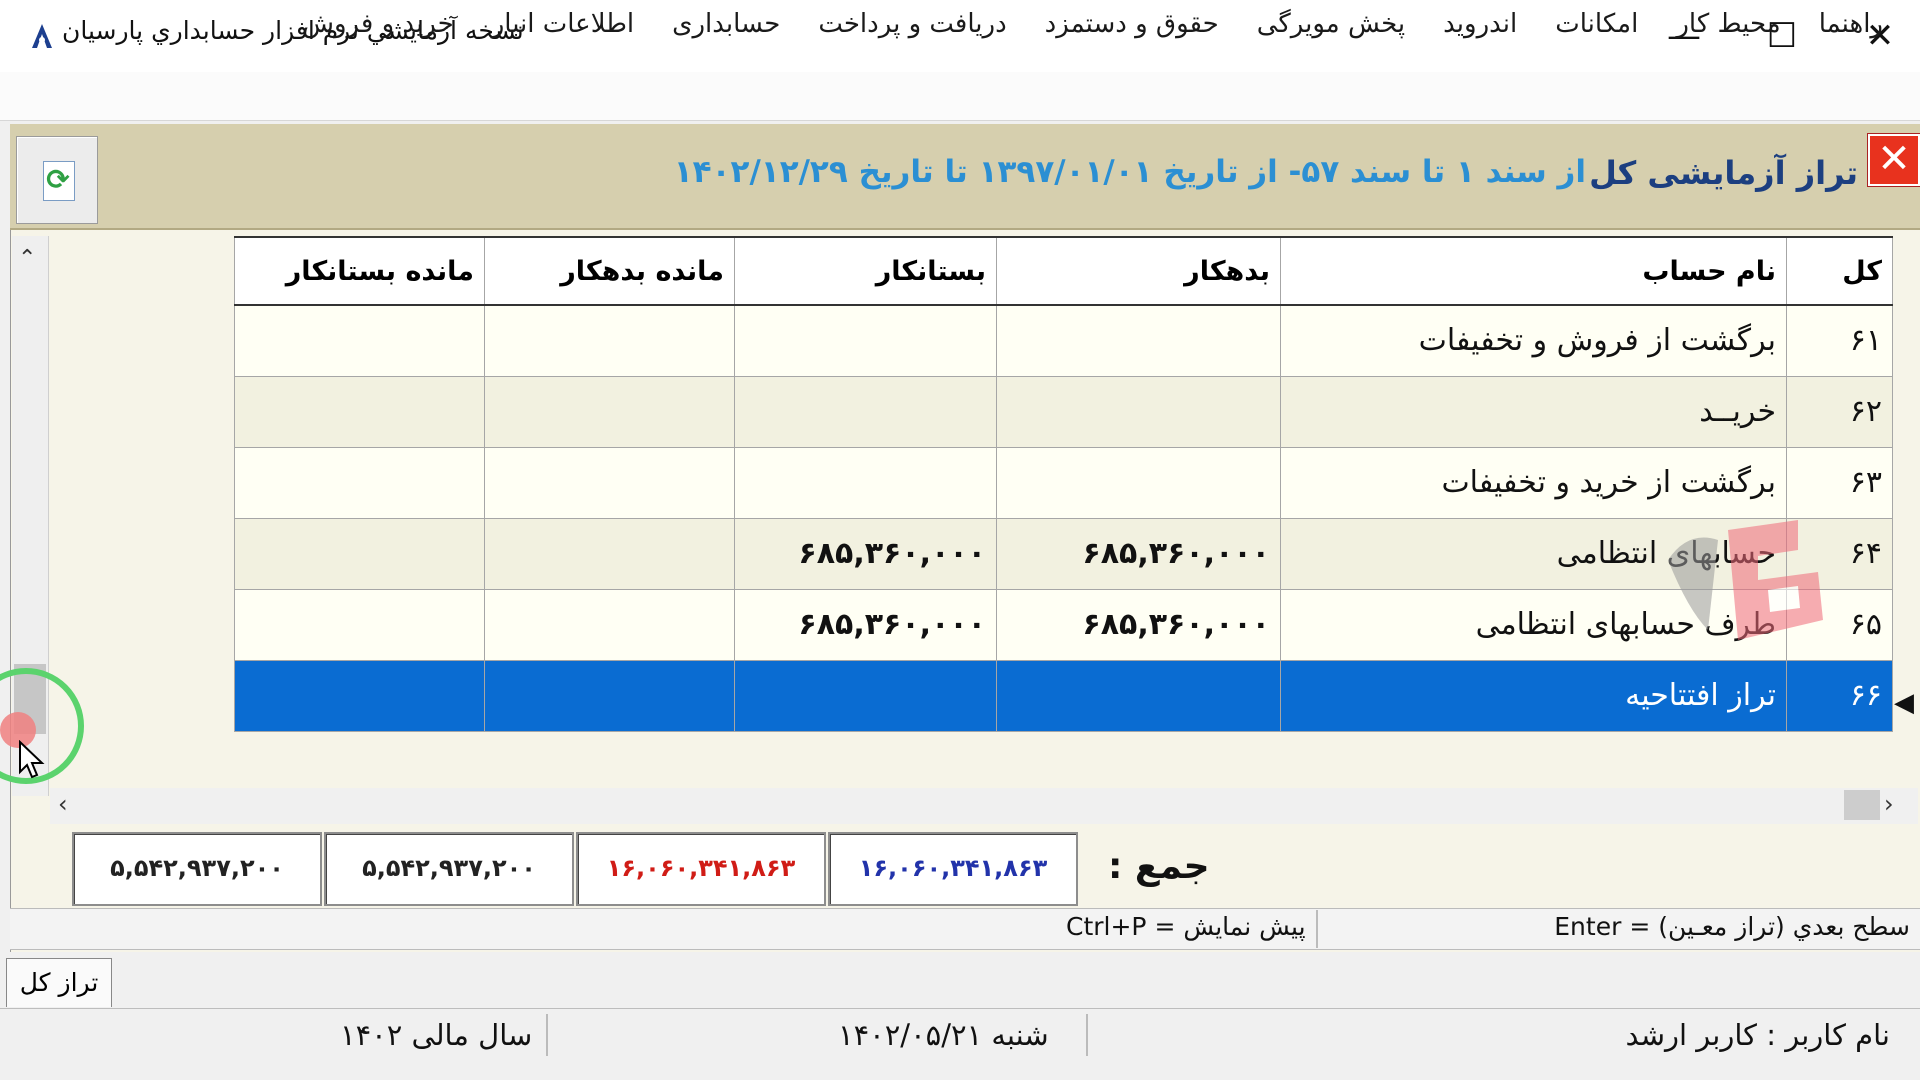 The width and height of the screenshot is (1920, 1080). Describe the element at coordinates (726, 24) in the screenshot. I see `menu-accounting: حسابداری` at that location.